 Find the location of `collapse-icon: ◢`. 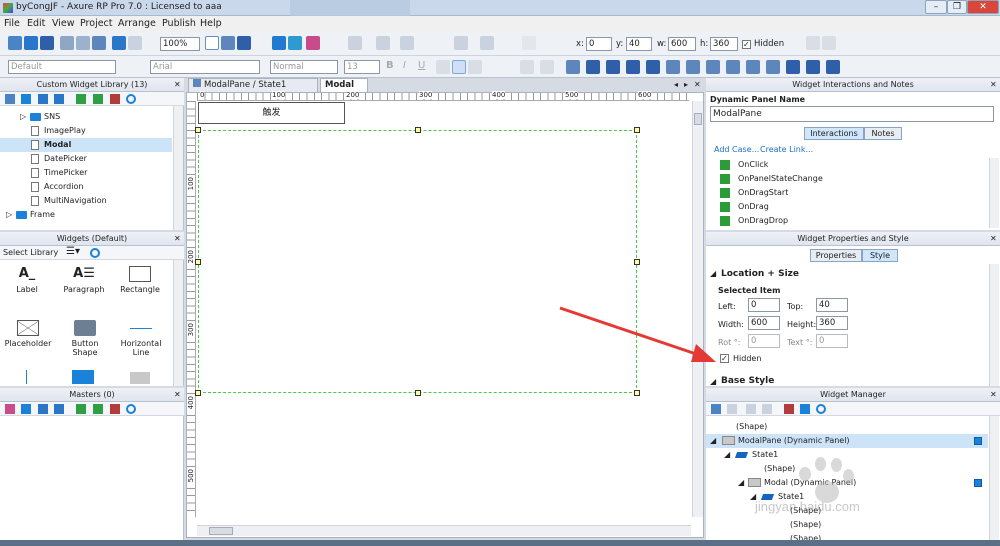

collapse-icon: ◢ is located at coordinates (713, 381).